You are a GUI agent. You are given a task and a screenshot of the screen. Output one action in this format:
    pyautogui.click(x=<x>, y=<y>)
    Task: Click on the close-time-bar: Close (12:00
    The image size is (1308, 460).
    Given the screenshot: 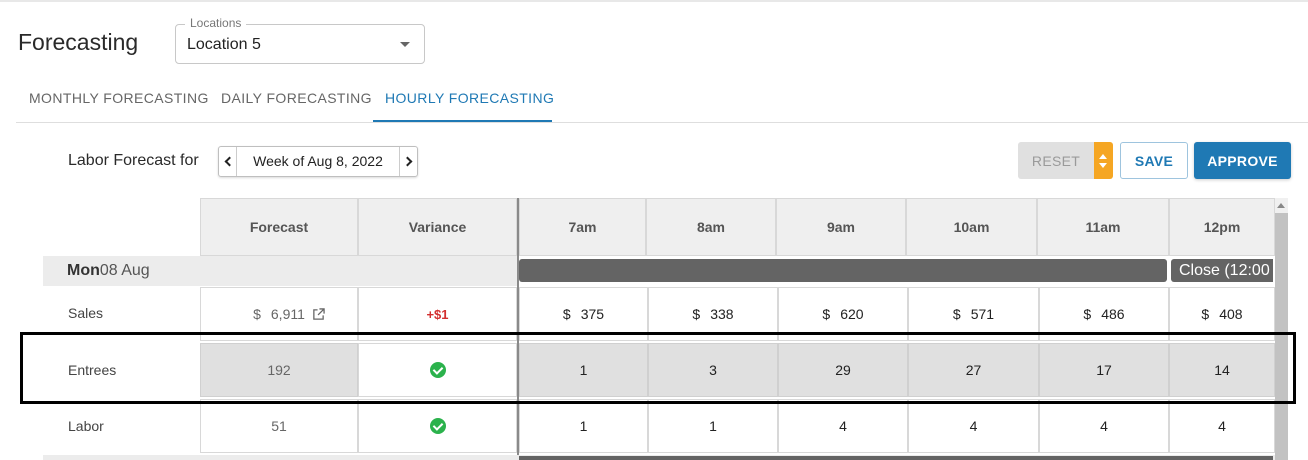 What is the action you would take?
    pyautogui.click(x=1222, y=270)
    